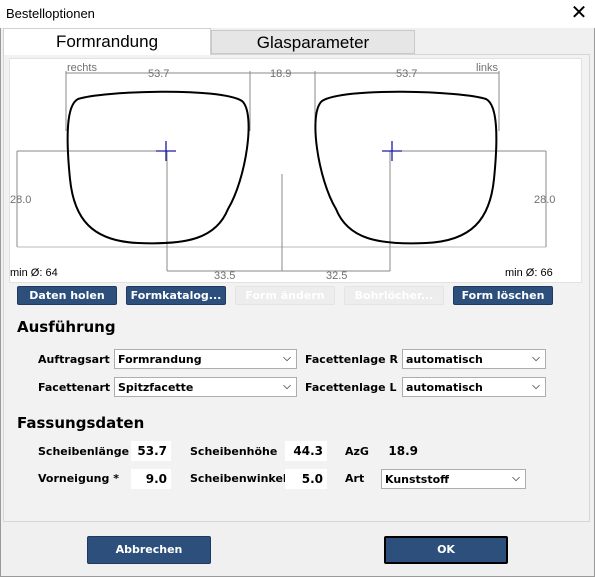 Image resolution: width=595 pixels, height=577 pixels. Describe the element at coordinates (406, 167) in the screenshot. I see `left-lens-outline` at that location.